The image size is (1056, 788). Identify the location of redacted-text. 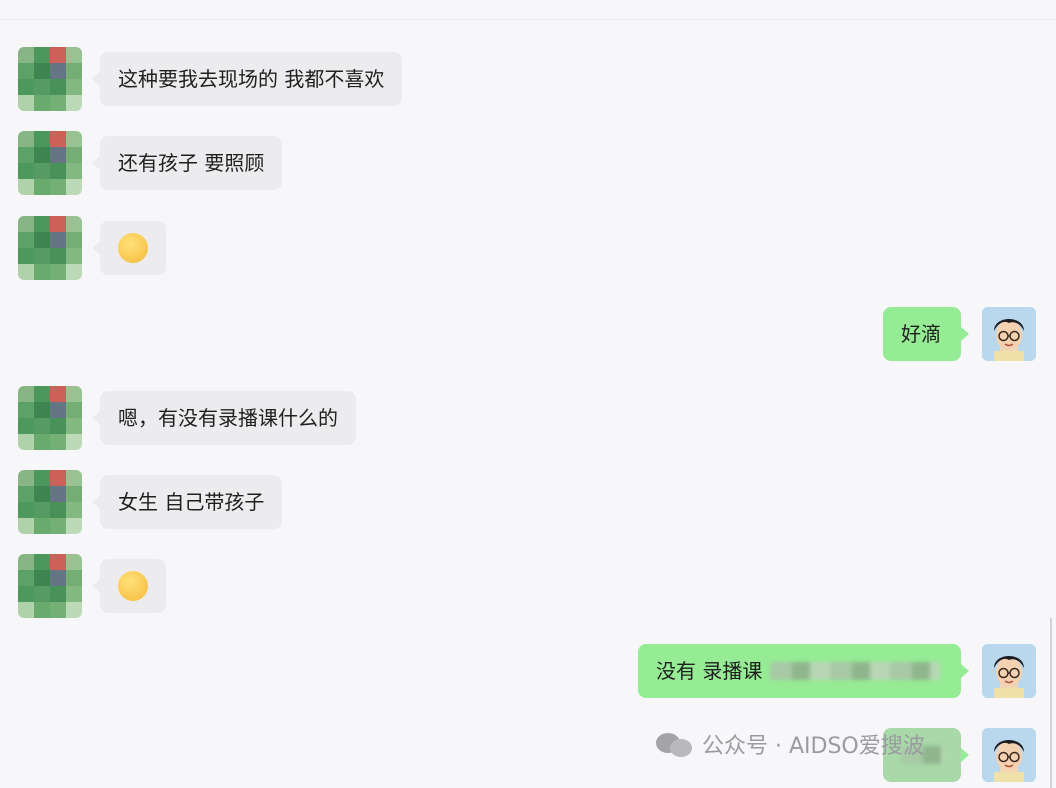
(855, 670).